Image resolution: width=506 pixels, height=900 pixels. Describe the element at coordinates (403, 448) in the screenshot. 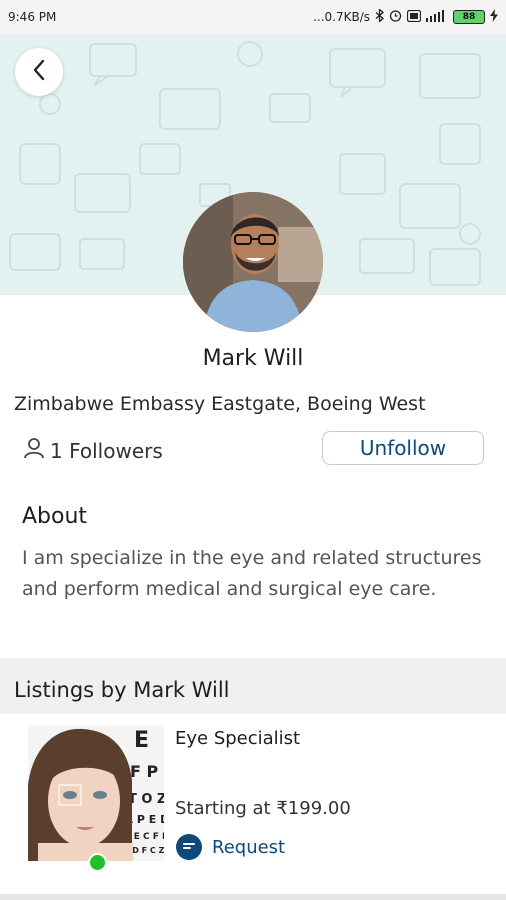

I see `unfollow-button: Unfollow` at that location.